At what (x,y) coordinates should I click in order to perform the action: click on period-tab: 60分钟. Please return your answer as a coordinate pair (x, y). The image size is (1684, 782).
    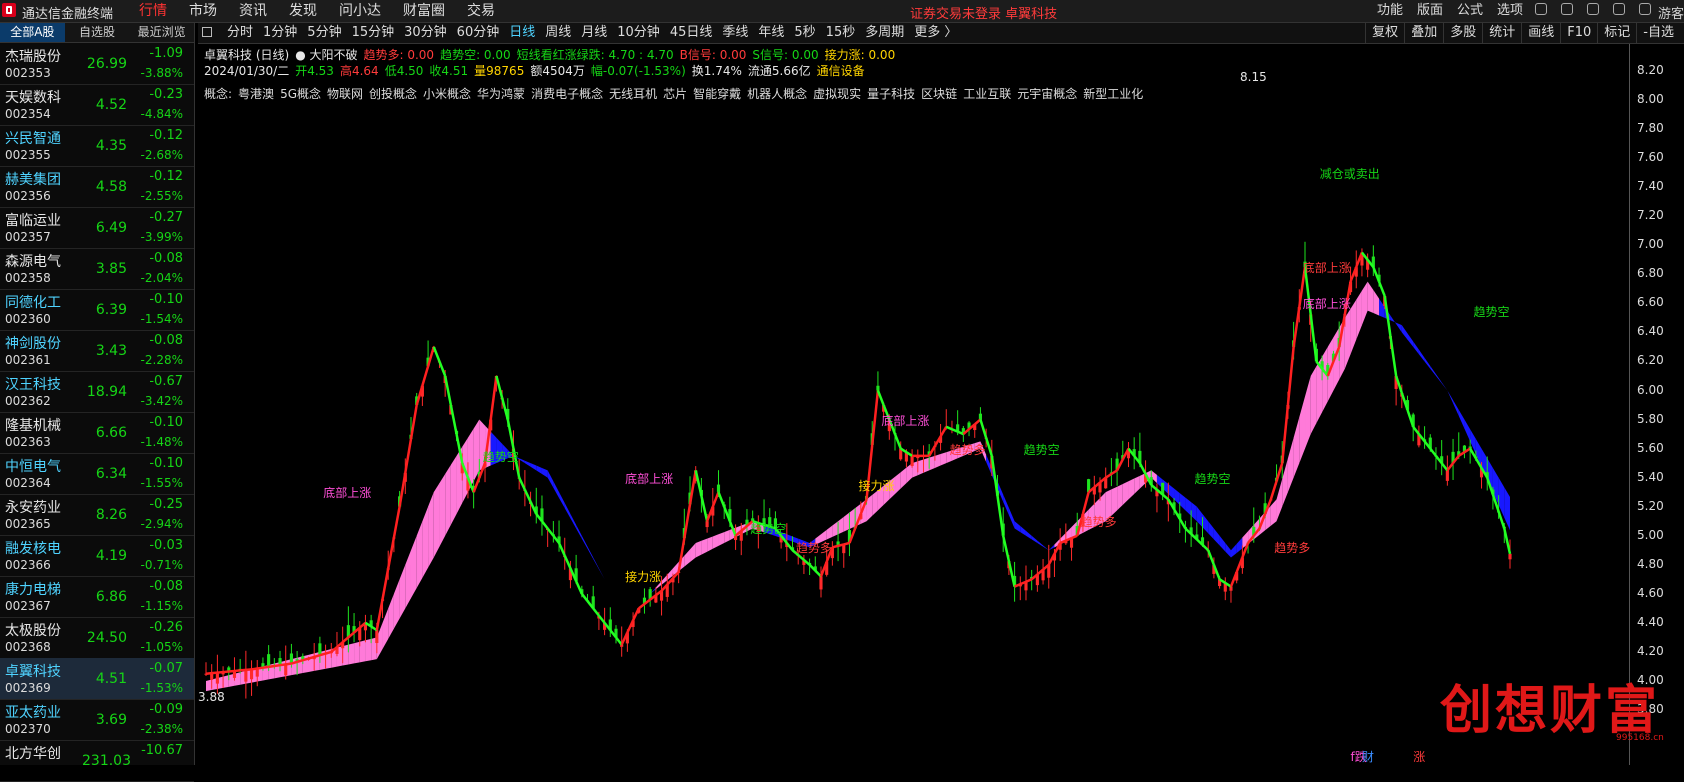
    Looking at the image, I should click on (478, 33).